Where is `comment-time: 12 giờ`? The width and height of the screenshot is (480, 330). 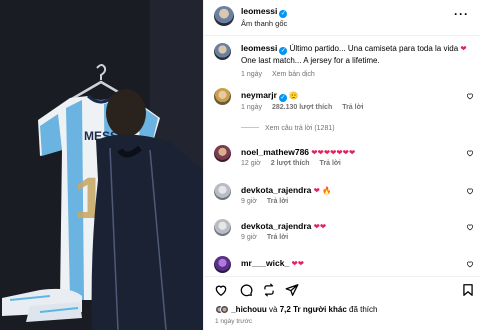
comment-time: 12 giờ is located at coordinates (251, 163).